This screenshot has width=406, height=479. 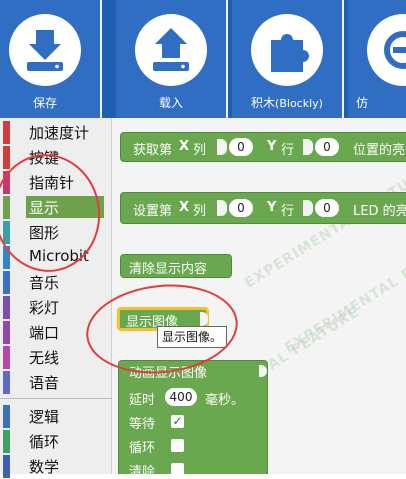 What do you see at coordinates (44, 417) in the screenshot?
I see `category-label: 逻辑` at bounding box center [44, 417].